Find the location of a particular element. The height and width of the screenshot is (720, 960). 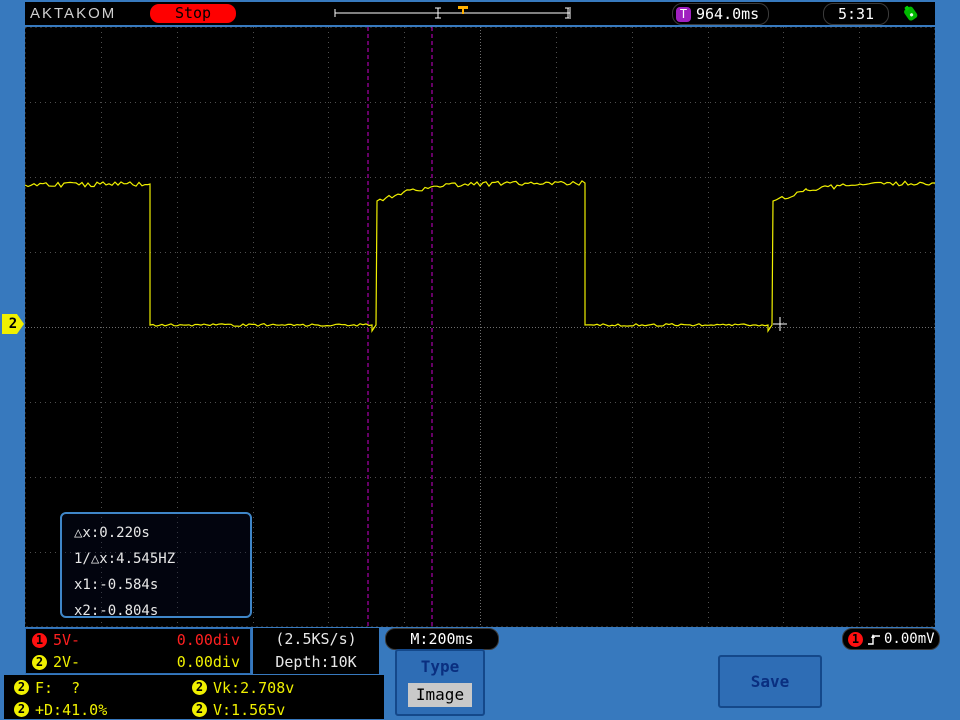

type-value-image: Image is located at coordinates (440, 695).